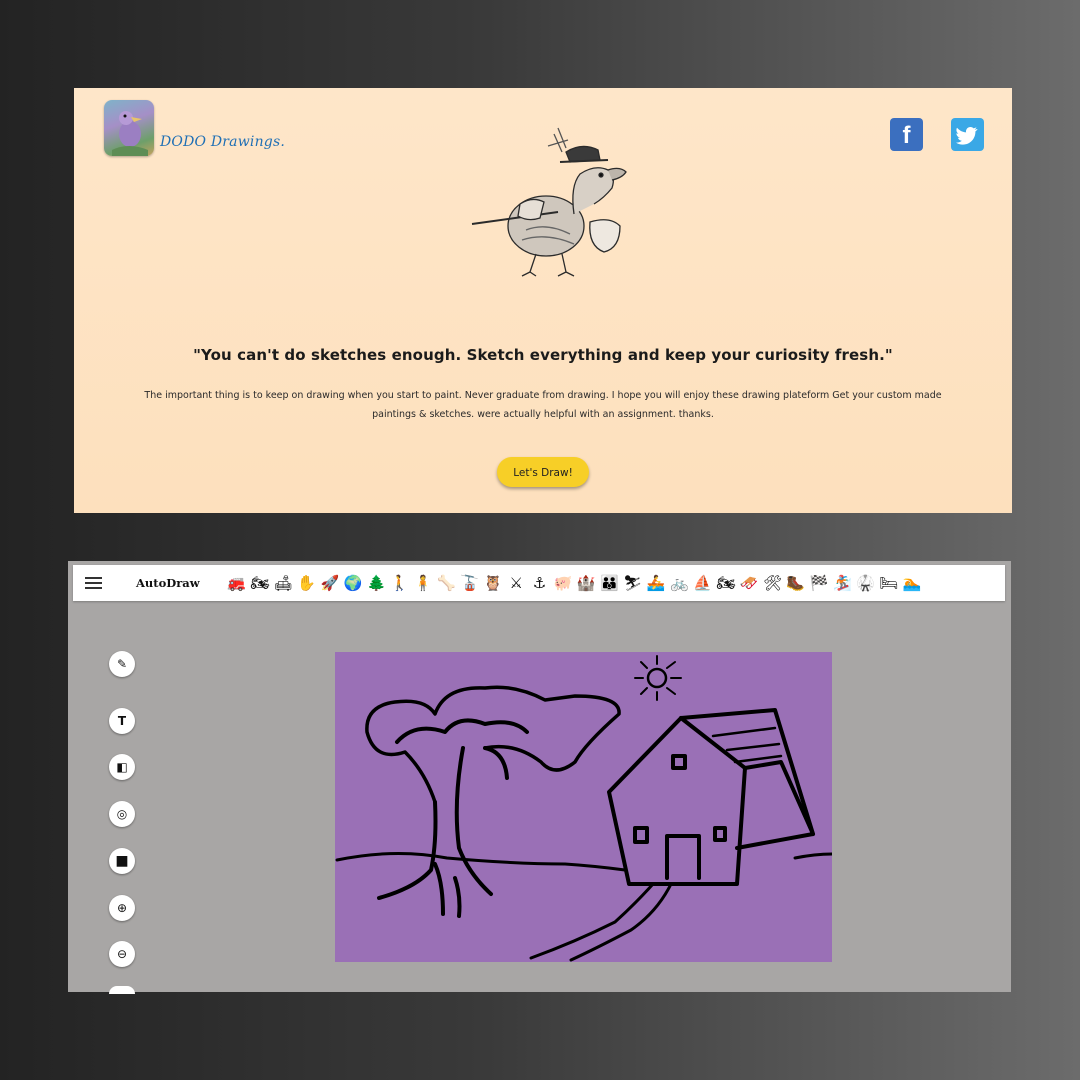  What do you see at coordinates (122, 721) in the screenshot?
I see `text-tool-icon: T` at bounding box center [122, 721].